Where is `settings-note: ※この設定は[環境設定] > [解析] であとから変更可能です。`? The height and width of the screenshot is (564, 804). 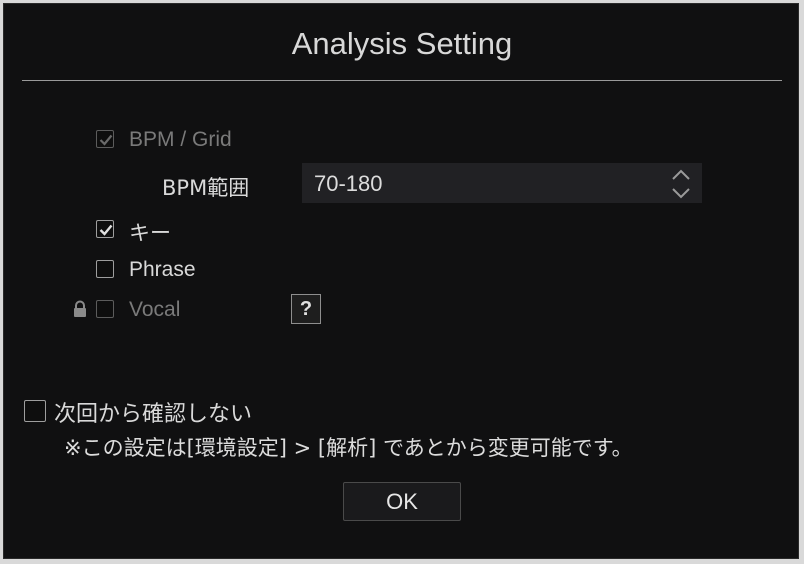
settings-note: ※この設定は[環境設定] > [解析] であとから変更可能です。 is located at coordinates (348, 448).